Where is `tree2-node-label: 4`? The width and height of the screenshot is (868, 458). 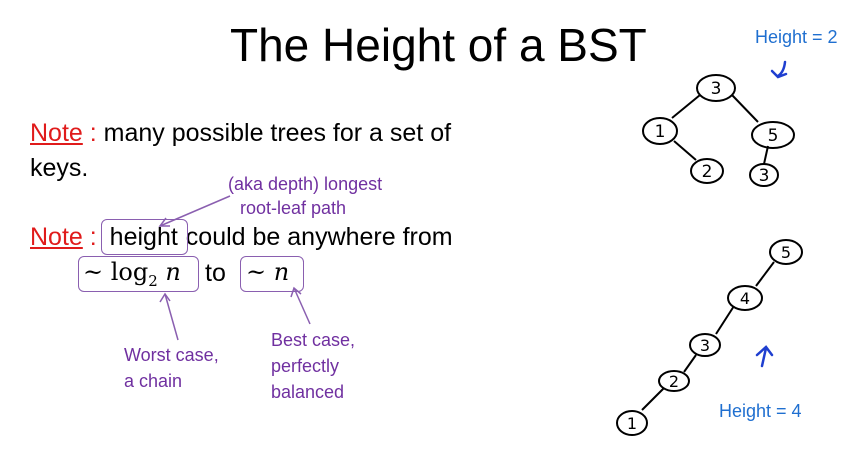
tree2-node-label: 4 is located at coordinates (745, 298).